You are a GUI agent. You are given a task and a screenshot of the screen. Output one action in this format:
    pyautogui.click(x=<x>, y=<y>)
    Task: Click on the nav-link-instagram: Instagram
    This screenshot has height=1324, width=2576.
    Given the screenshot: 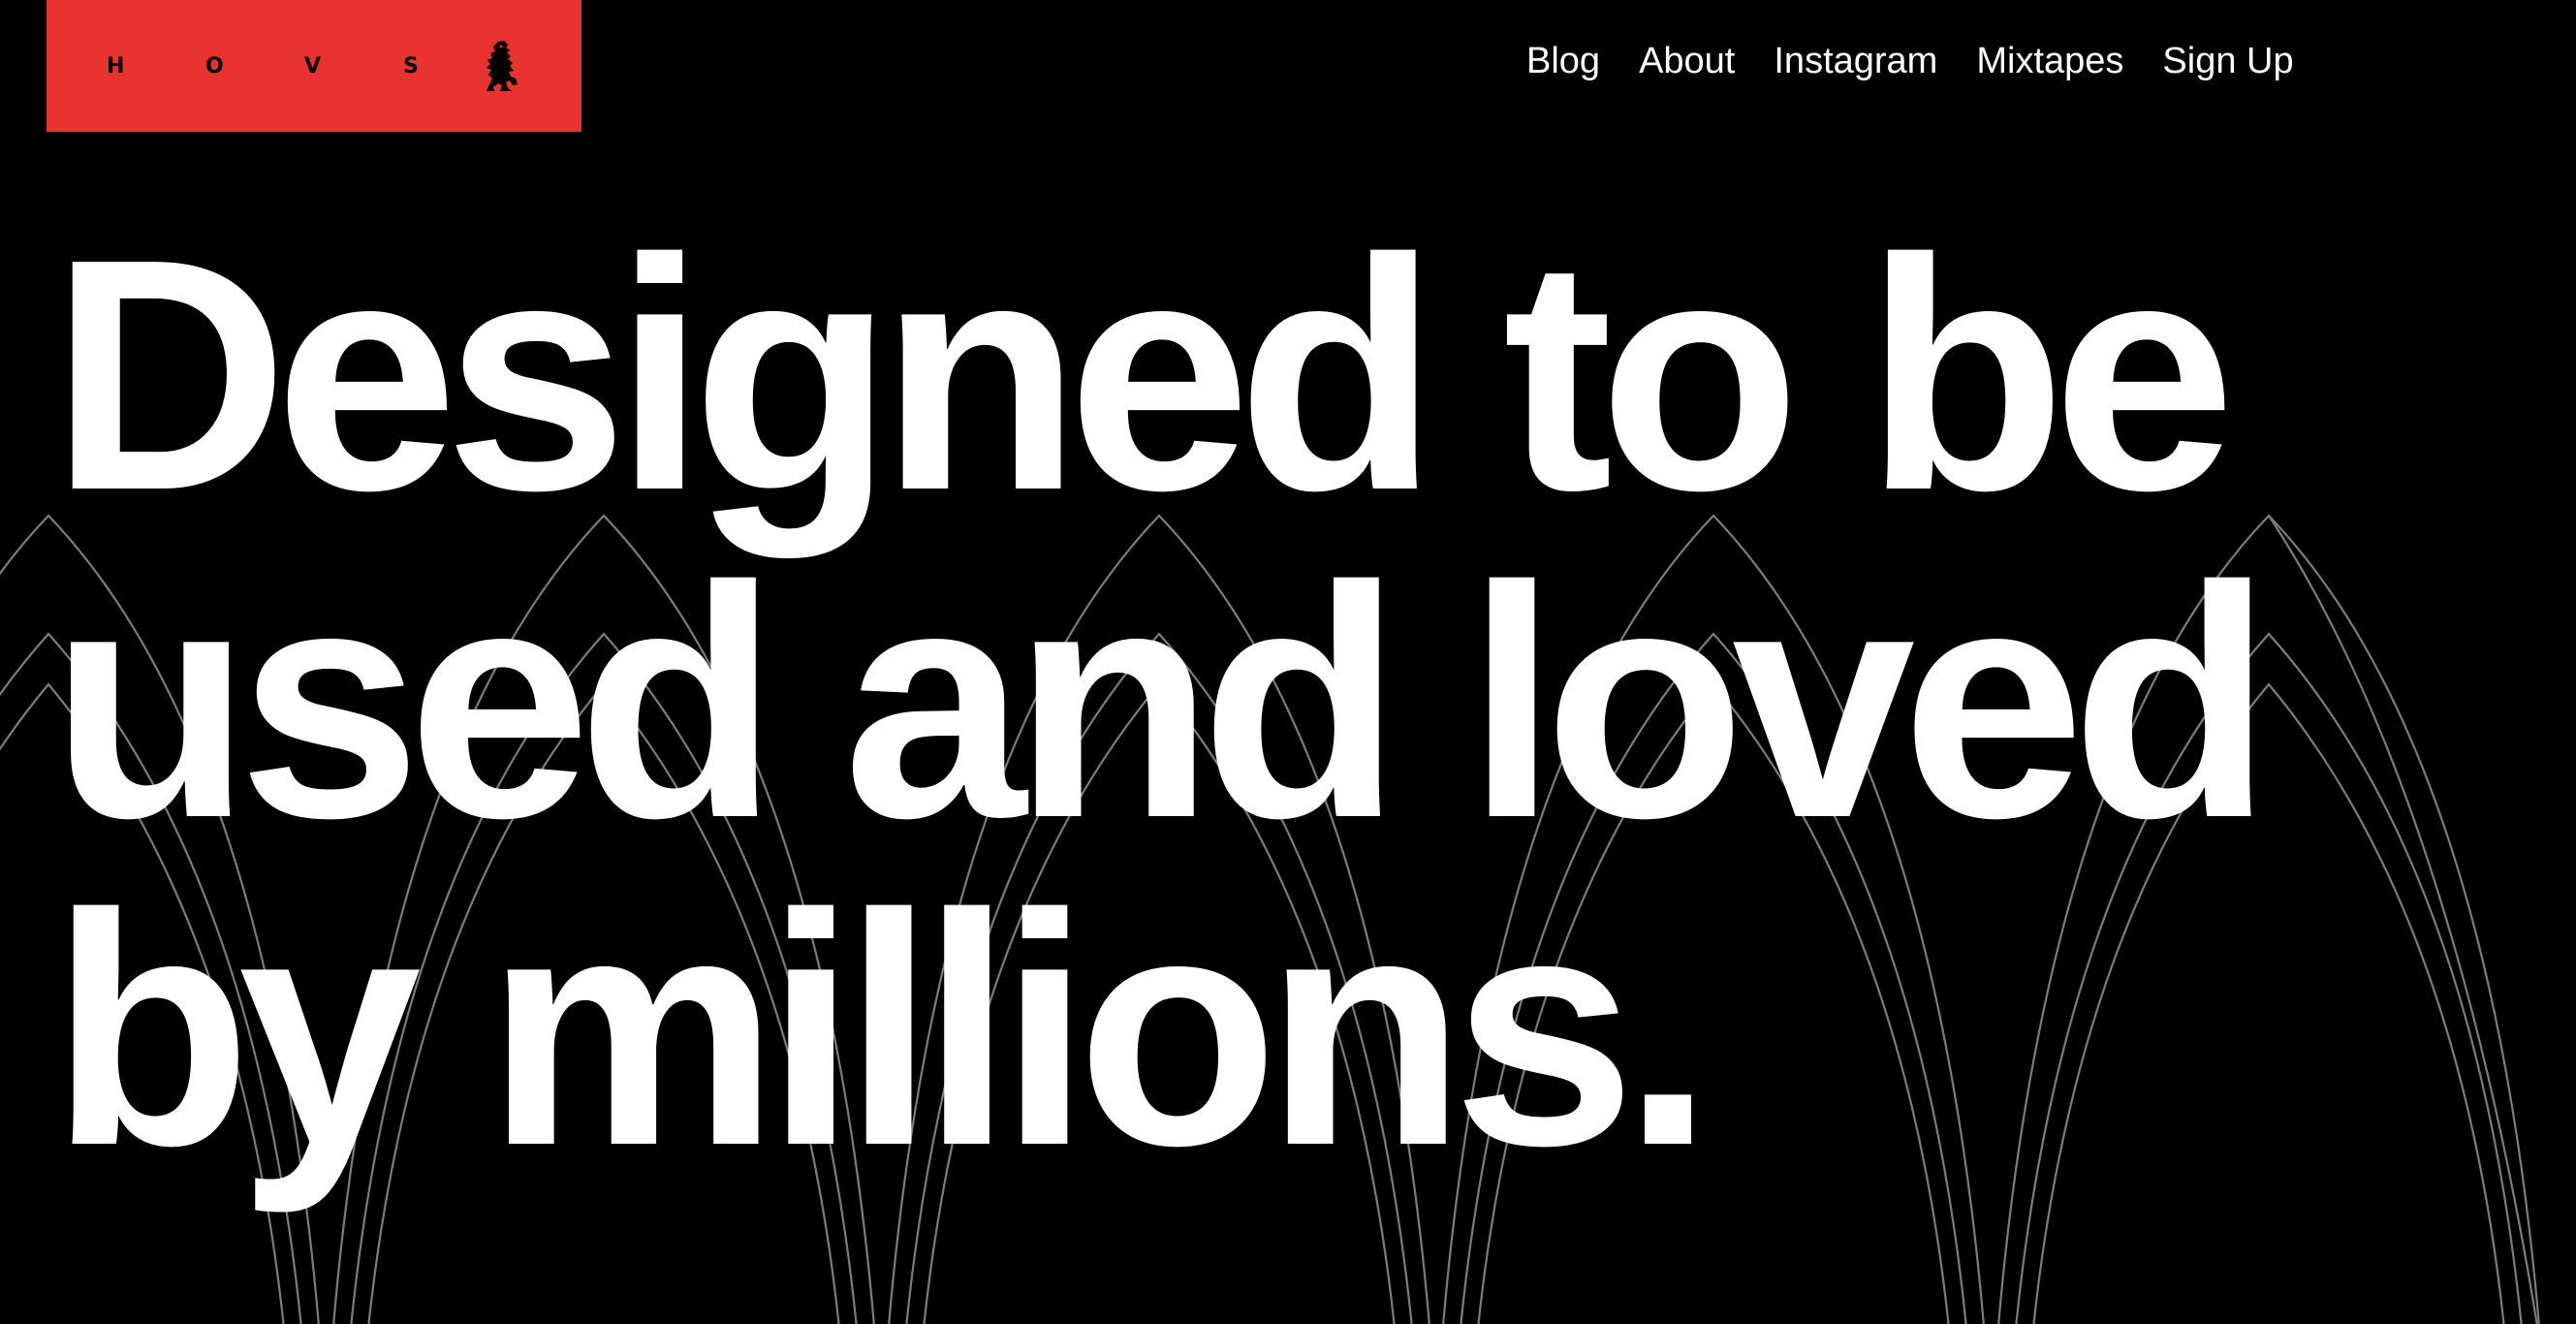 What is the action you would take?
    pyautogui.click(x=1855, y=61)
    